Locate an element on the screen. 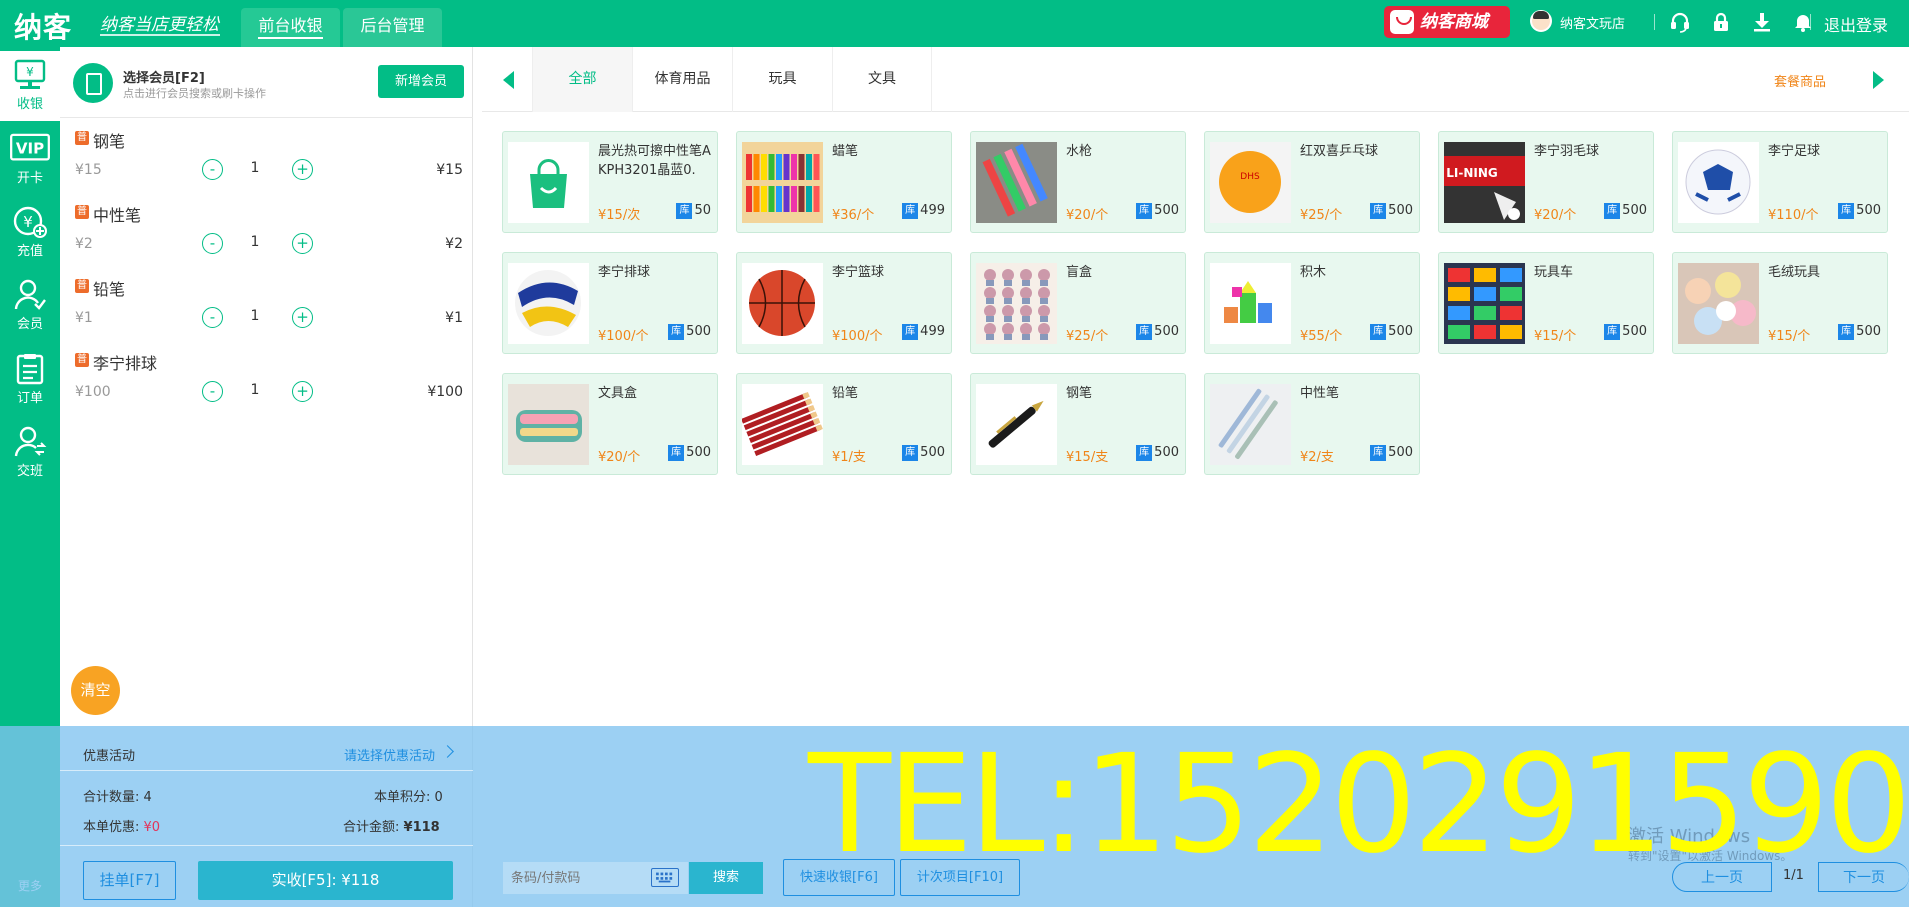  product-price: ¥2/支 is located at coordinates (1317, 457).